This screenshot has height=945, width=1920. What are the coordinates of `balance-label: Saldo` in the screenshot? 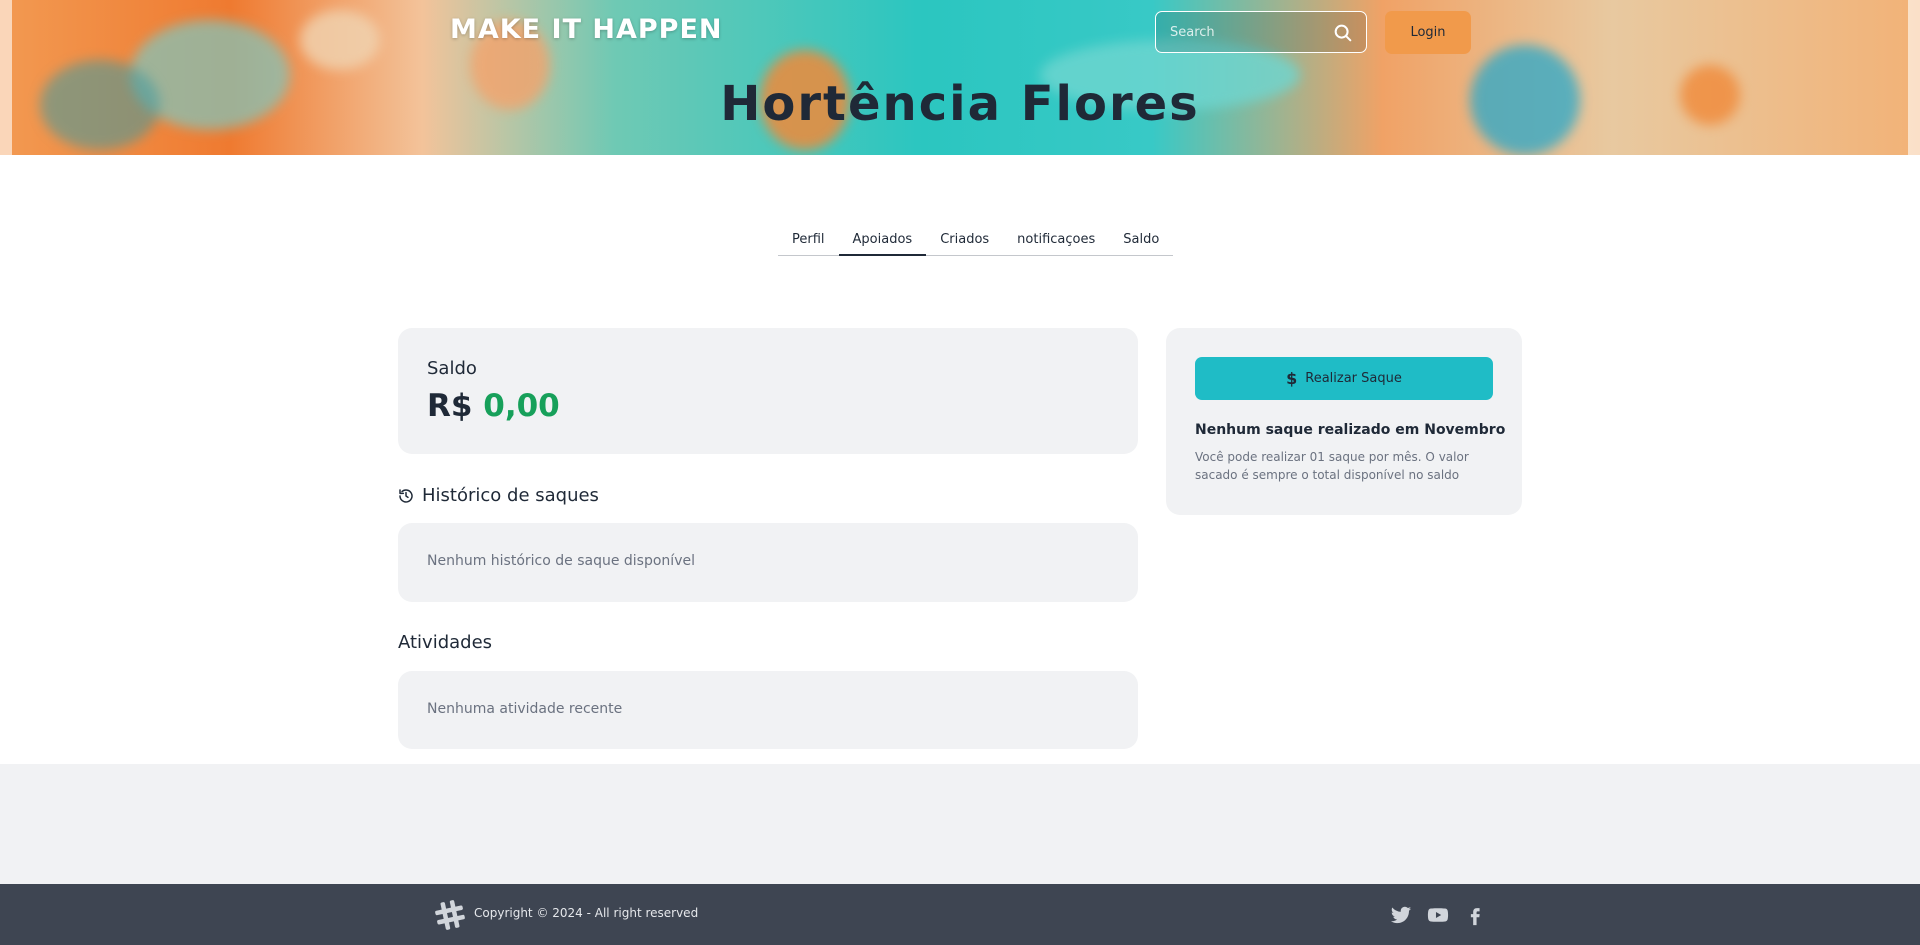 It's located at (452, 368).